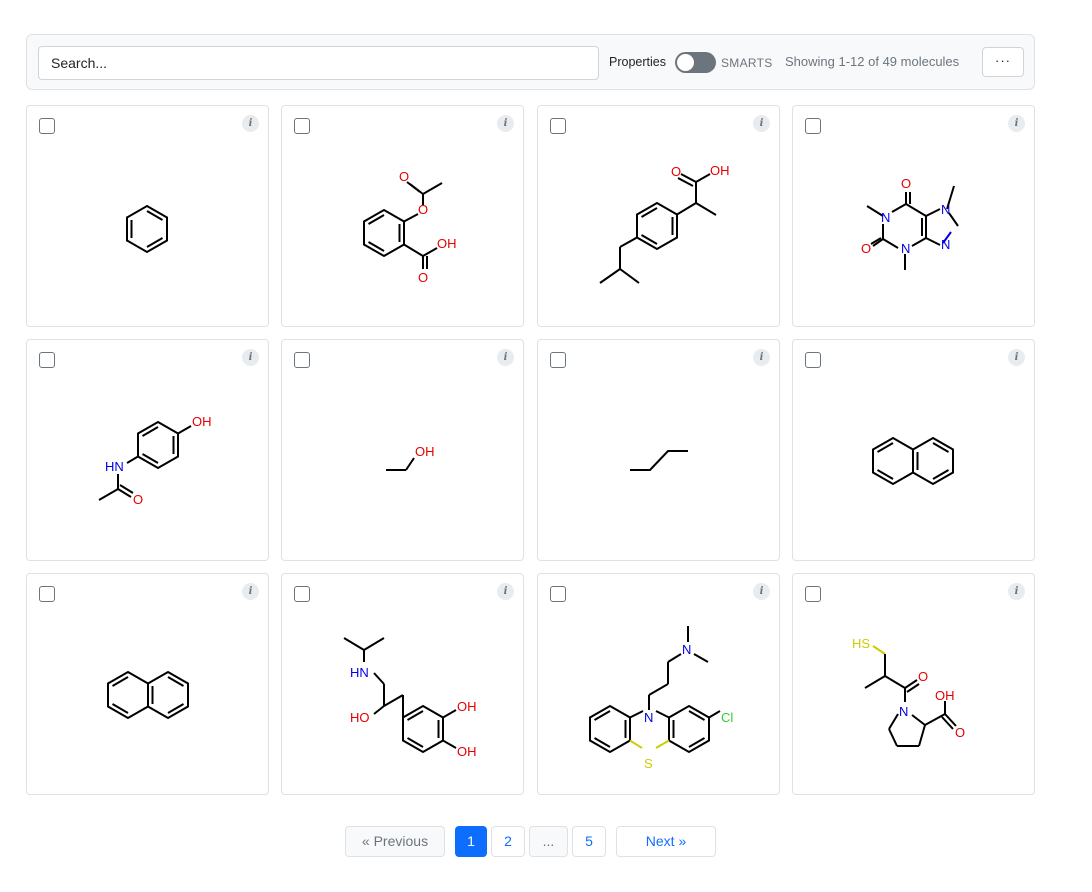 The height and width of the screenshot is (892, 1092). I want to click on atom-label: HO, so click(360, 717).